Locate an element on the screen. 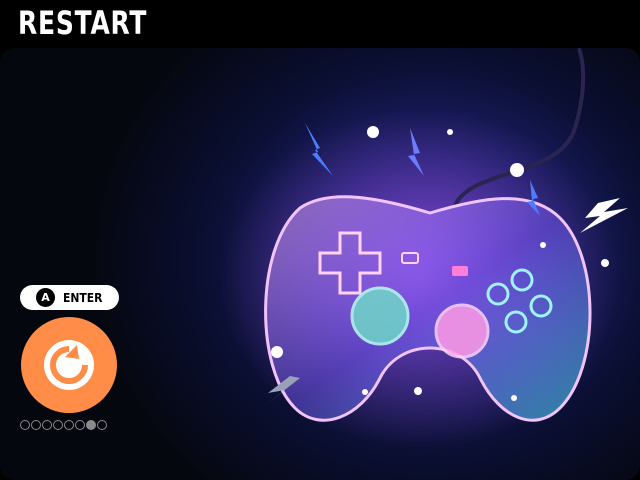 This screenshot has height=480, width=640. a-key-badge: A is located at coordinates (45, 297).